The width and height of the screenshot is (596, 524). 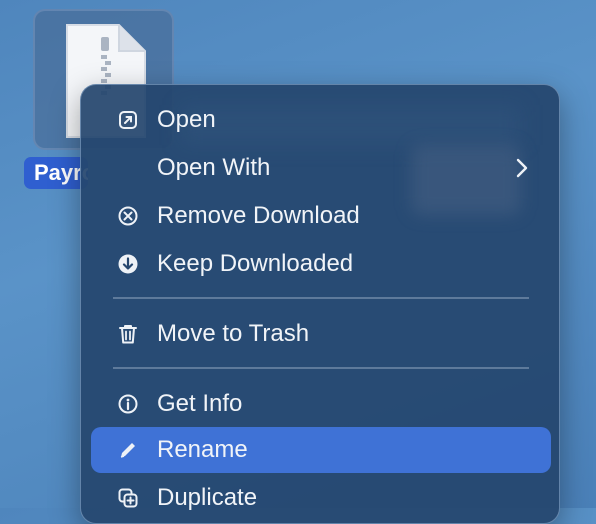 What do you see at coordinates (321, 404) in the screenshot?
I see `menu-item-get-info: Get Info` at bounding box center [321, 404].